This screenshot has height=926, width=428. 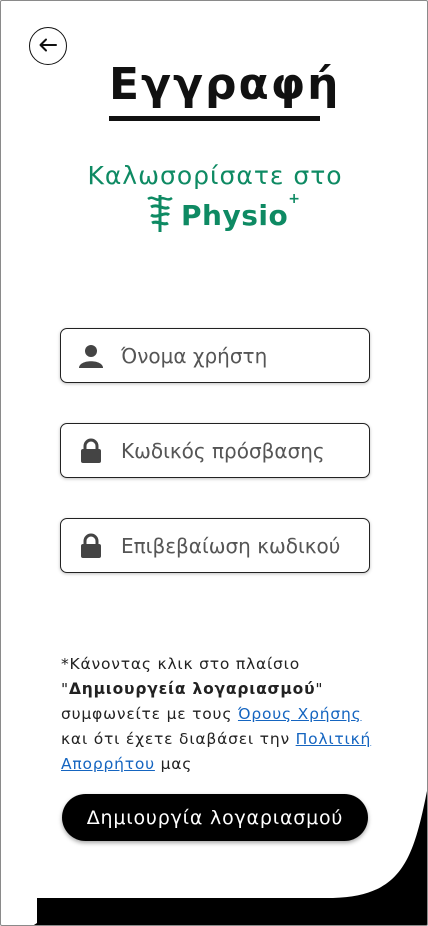 I want to click on back-button, so click(x=48, y=46).